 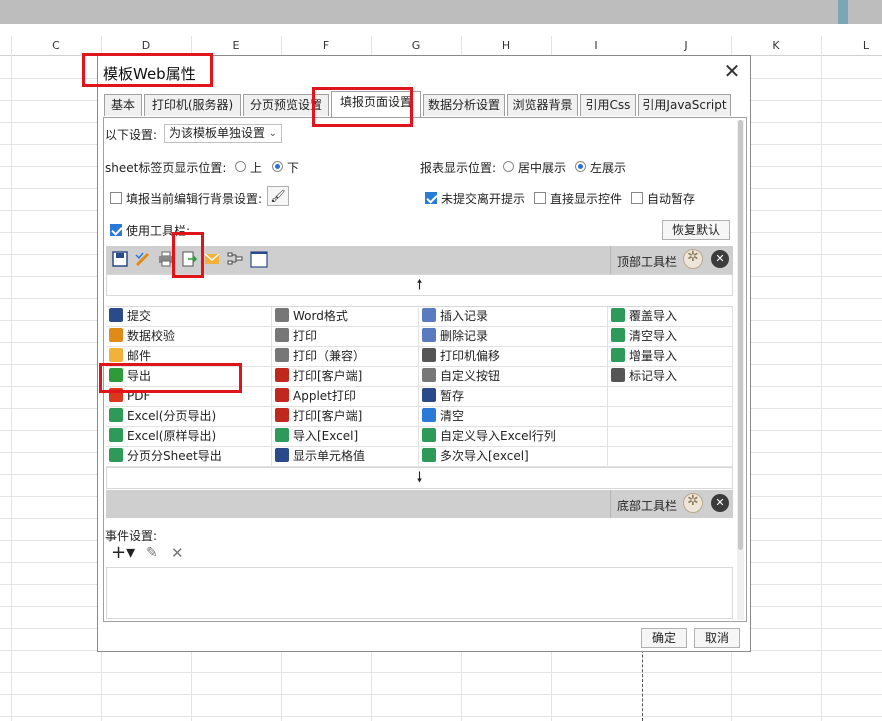 What do you see at coordinates (670, 417) in the screenshot?
I see `toolbar-button-option` at bounding box center [670, 417].